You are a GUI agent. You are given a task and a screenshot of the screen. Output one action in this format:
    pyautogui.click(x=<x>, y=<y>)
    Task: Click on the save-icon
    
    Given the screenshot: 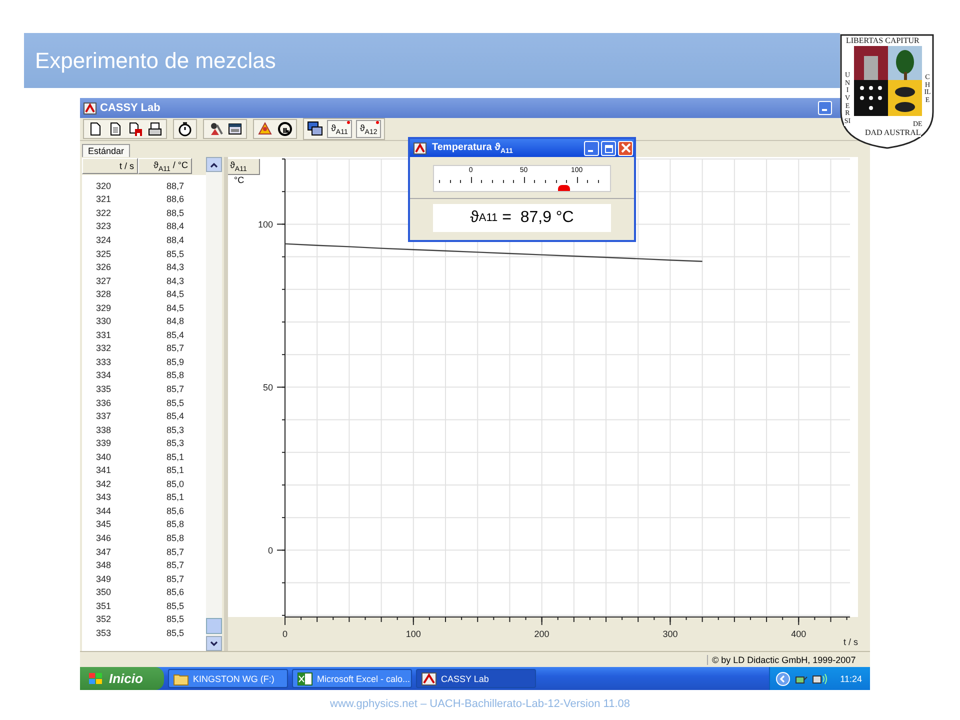 What is the action you would take?
    pyautogui.click(x=135, y=129)
    